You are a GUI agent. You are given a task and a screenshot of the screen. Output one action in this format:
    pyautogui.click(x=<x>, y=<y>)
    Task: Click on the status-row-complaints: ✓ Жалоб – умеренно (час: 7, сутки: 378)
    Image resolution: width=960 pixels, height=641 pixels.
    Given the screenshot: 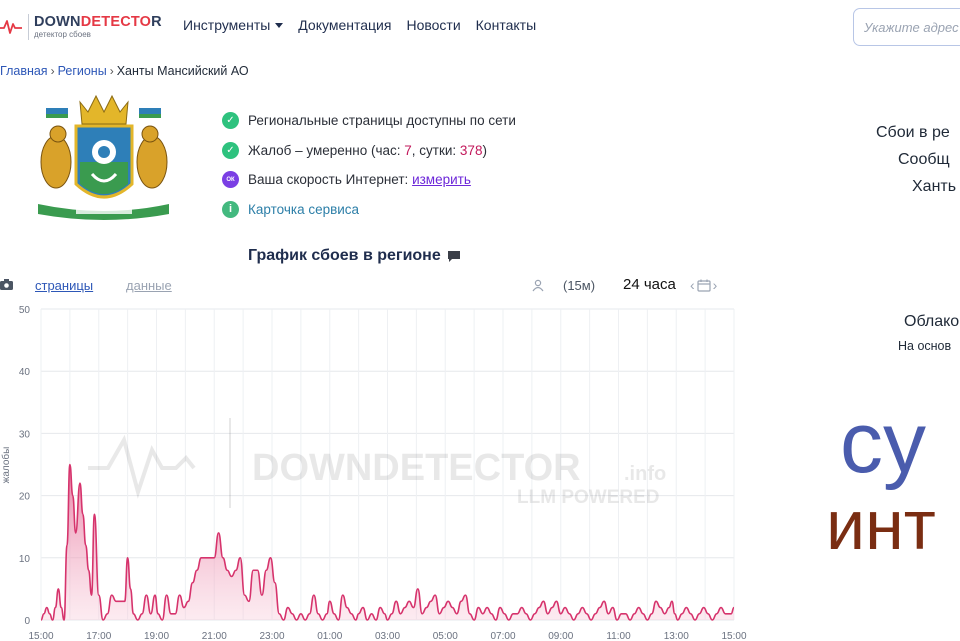 What is the action you would take?
    pyautogui.click(x=369, y=151)
    